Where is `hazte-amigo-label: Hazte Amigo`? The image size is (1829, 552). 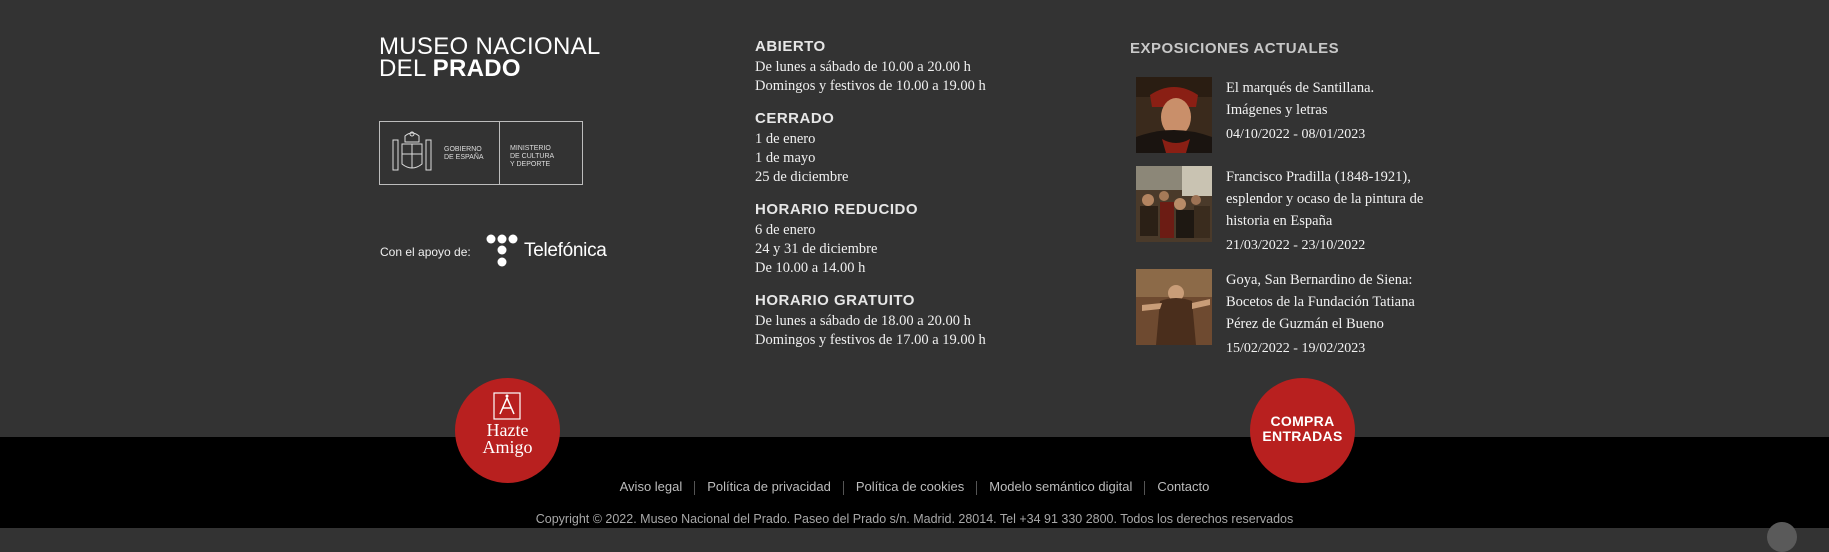 hazte-amigo-label: Hazte Amigo is located at coordinates (507, 439).